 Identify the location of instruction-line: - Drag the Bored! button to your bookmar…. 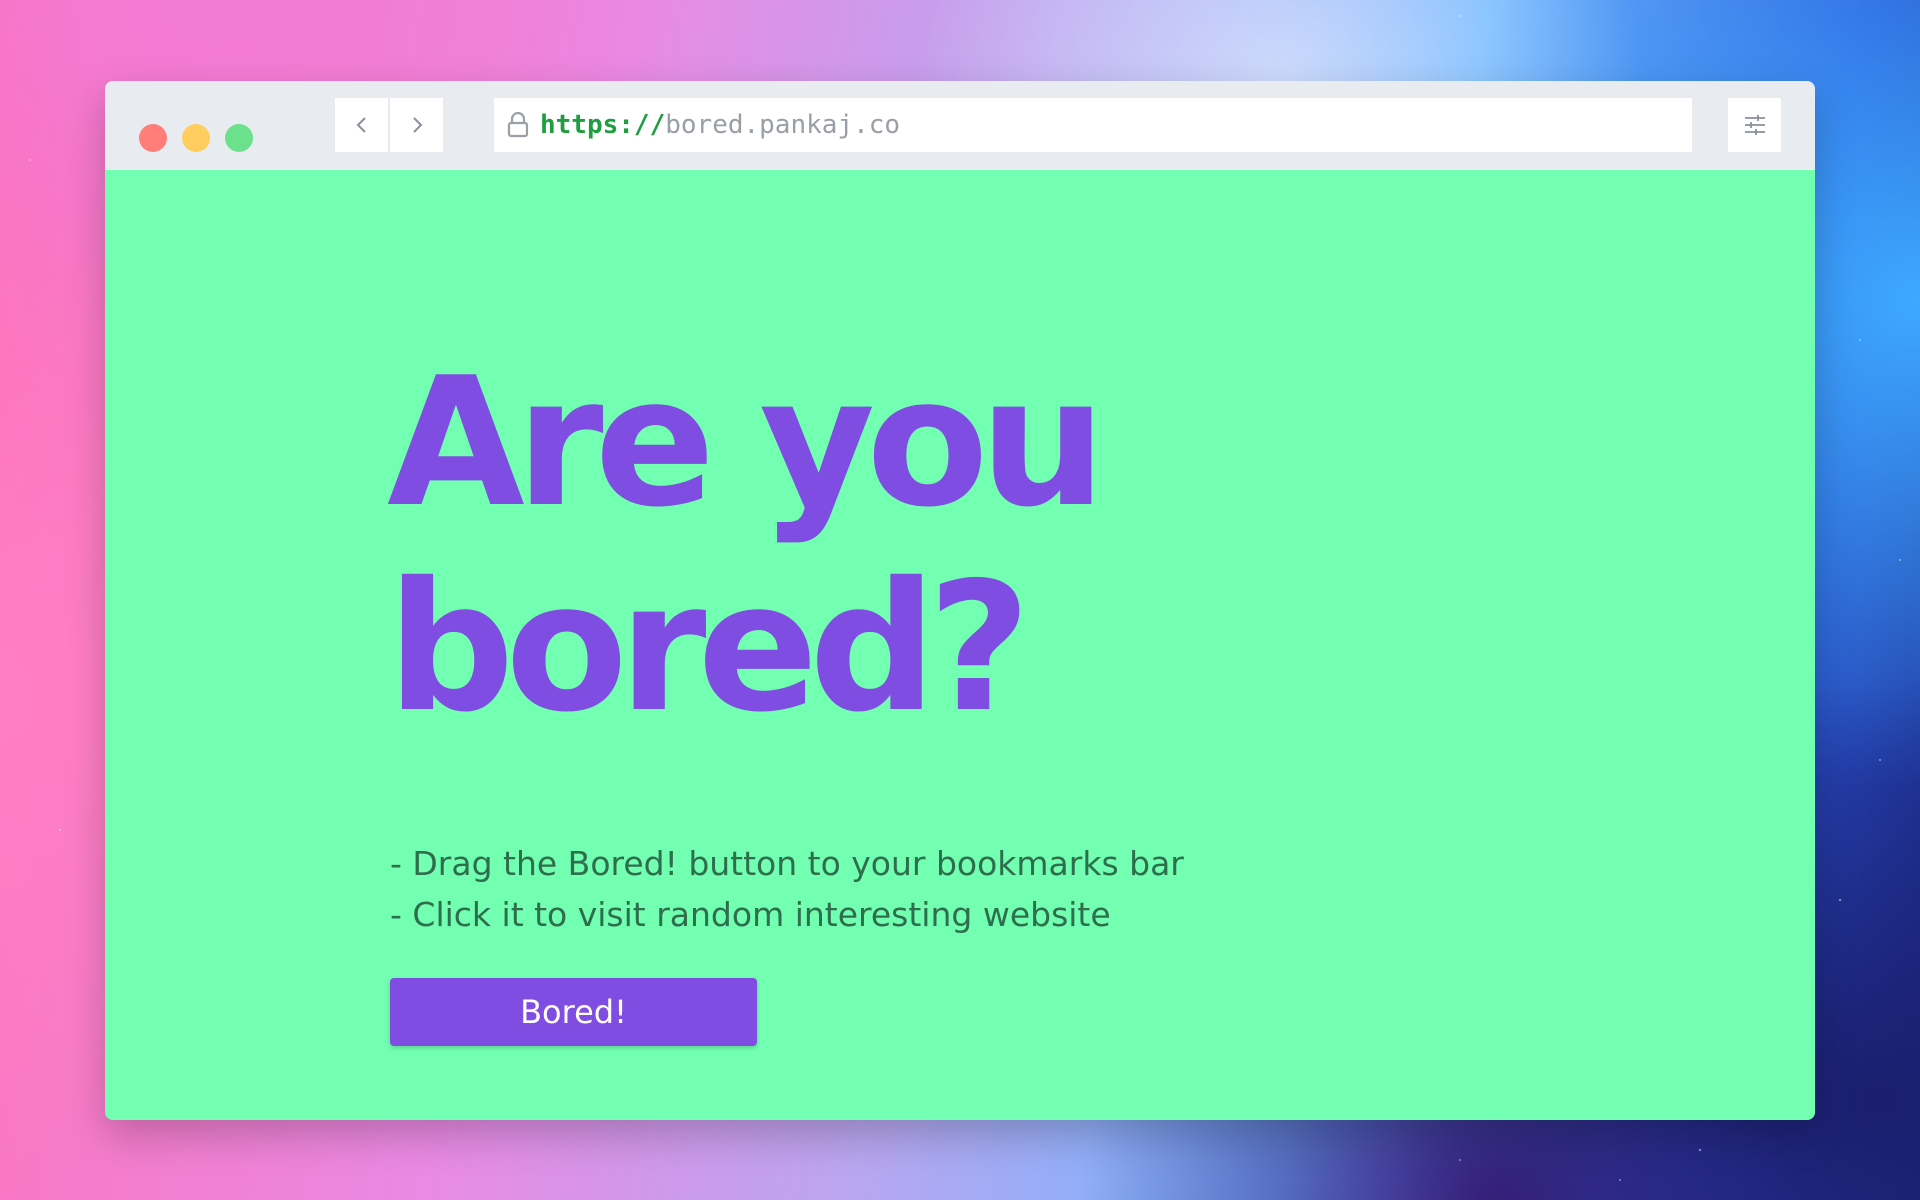
(787, 863).